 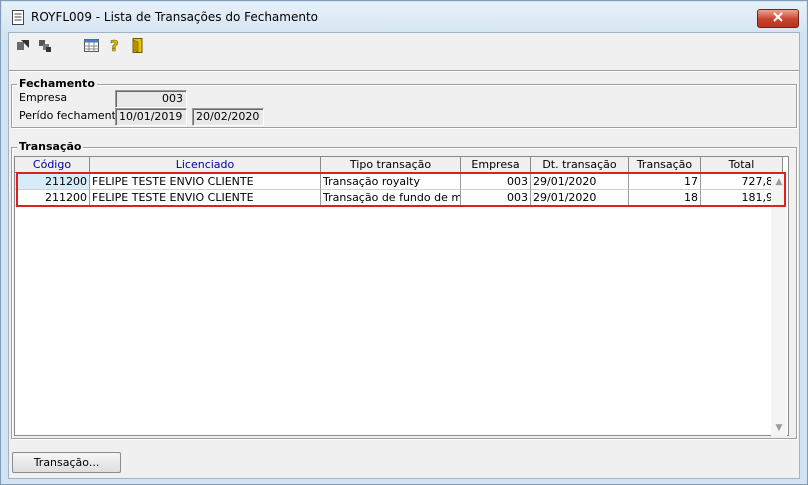 I want to click on chevron-down-icon: ▼, so click(x=779, y=428).